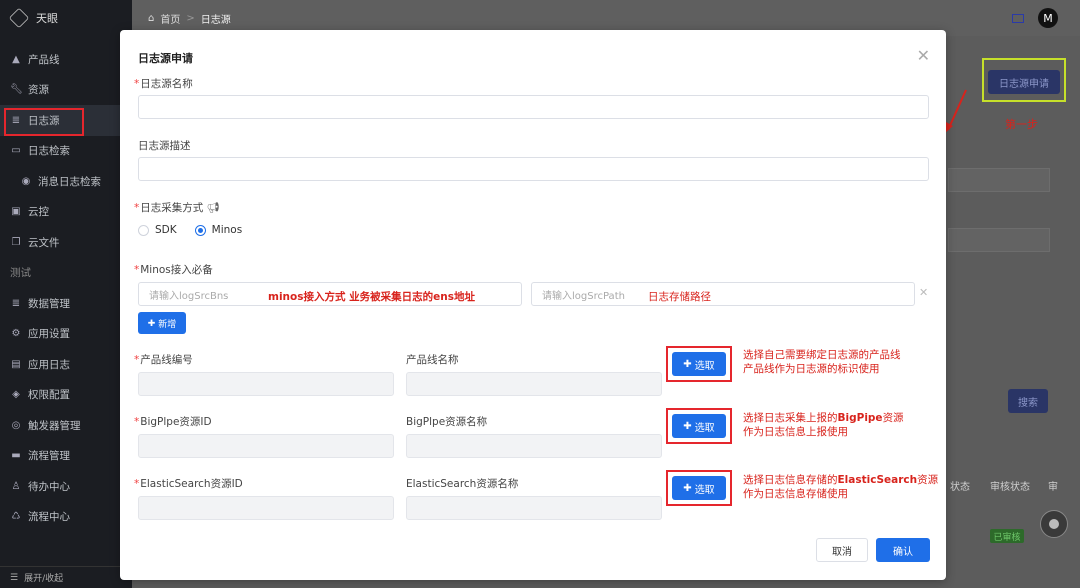 The height and width of the screenshot is (588, 1080). I want to click on sidebar-item-label: 资源, so click(38, 90).